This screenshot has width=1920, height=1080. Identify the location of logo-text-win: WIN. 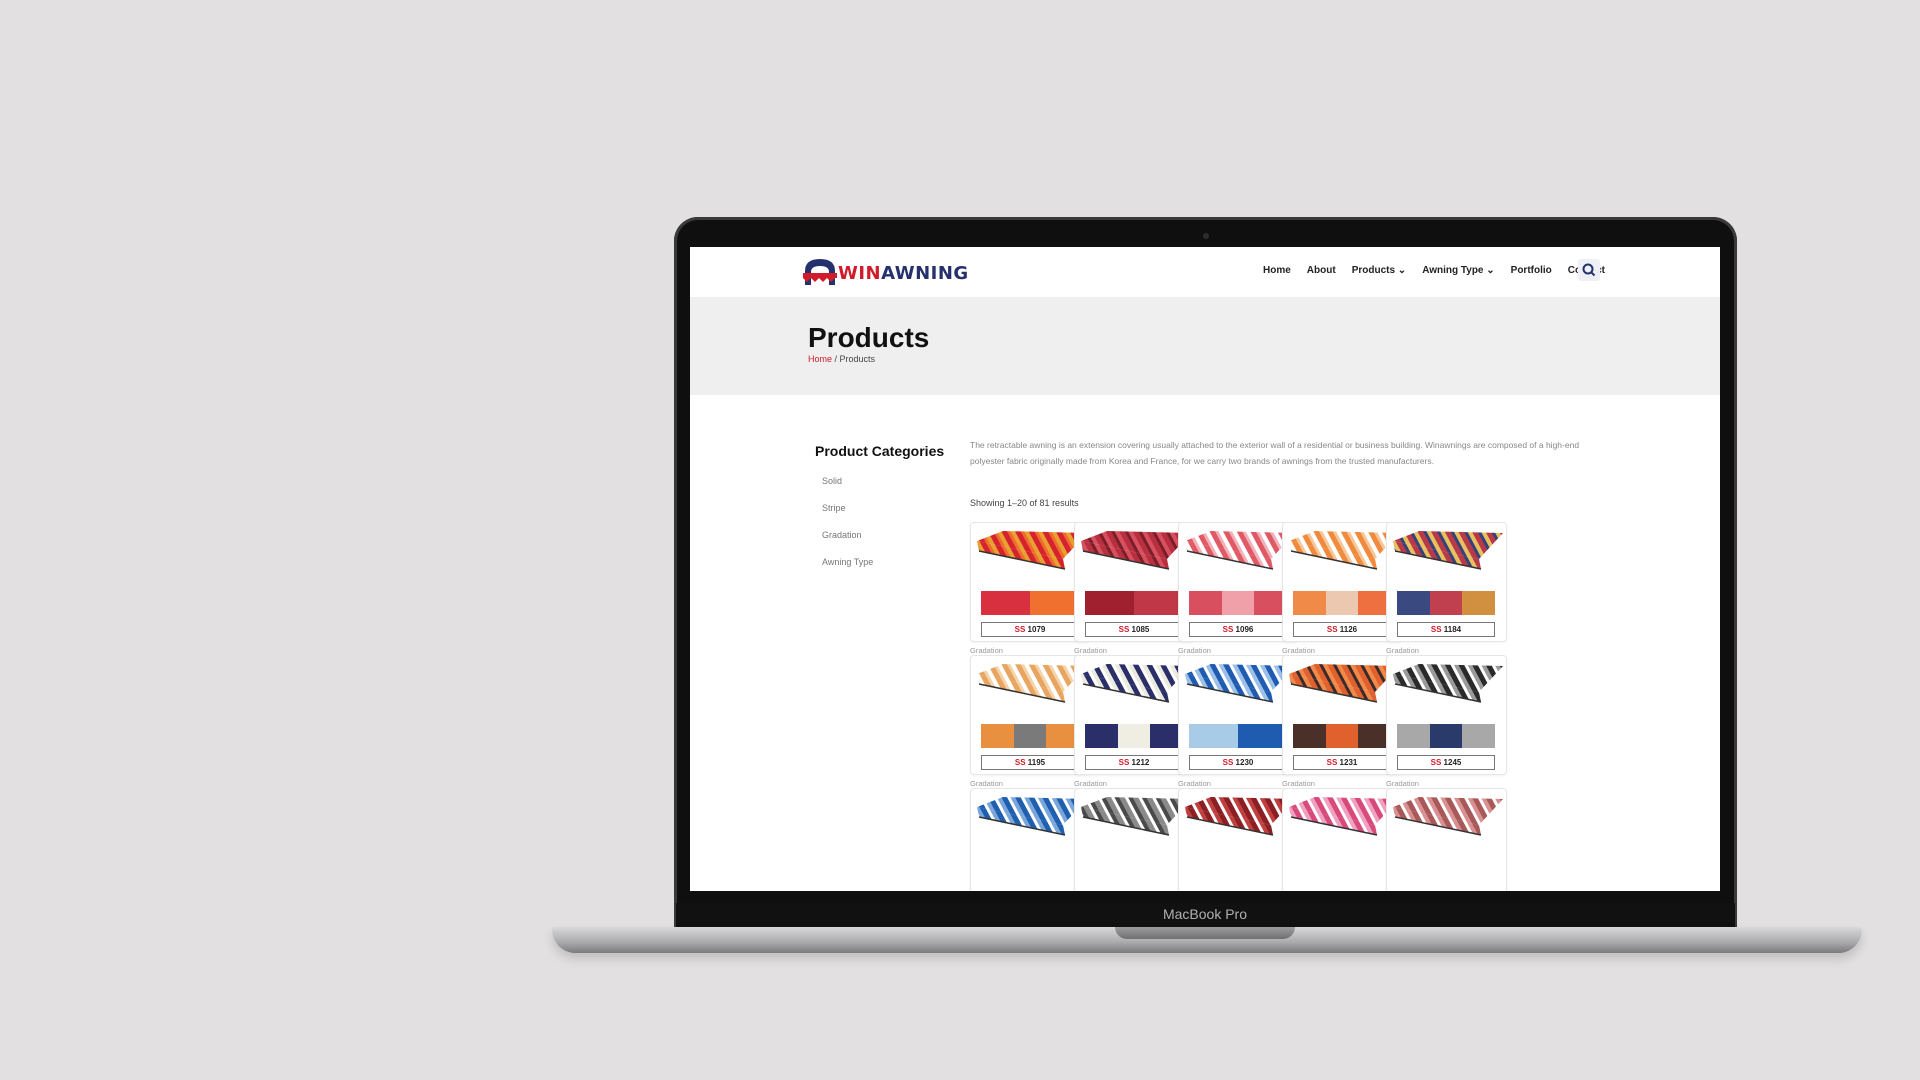
(860, 273).